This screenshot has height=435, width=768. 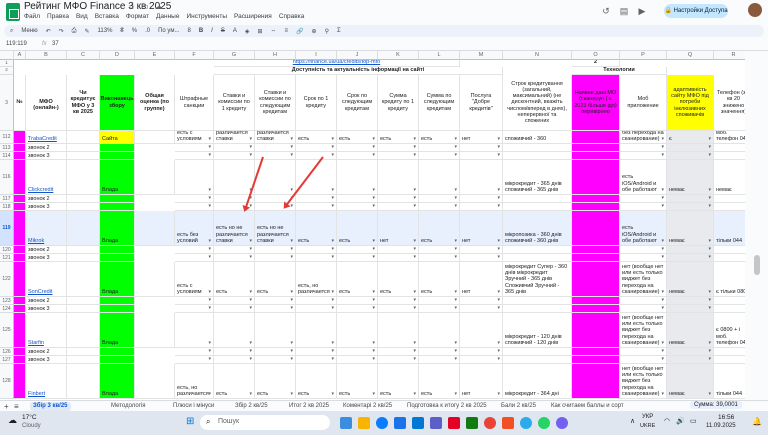 I want to click on column-header-E: E, so click(x=155, y=55).